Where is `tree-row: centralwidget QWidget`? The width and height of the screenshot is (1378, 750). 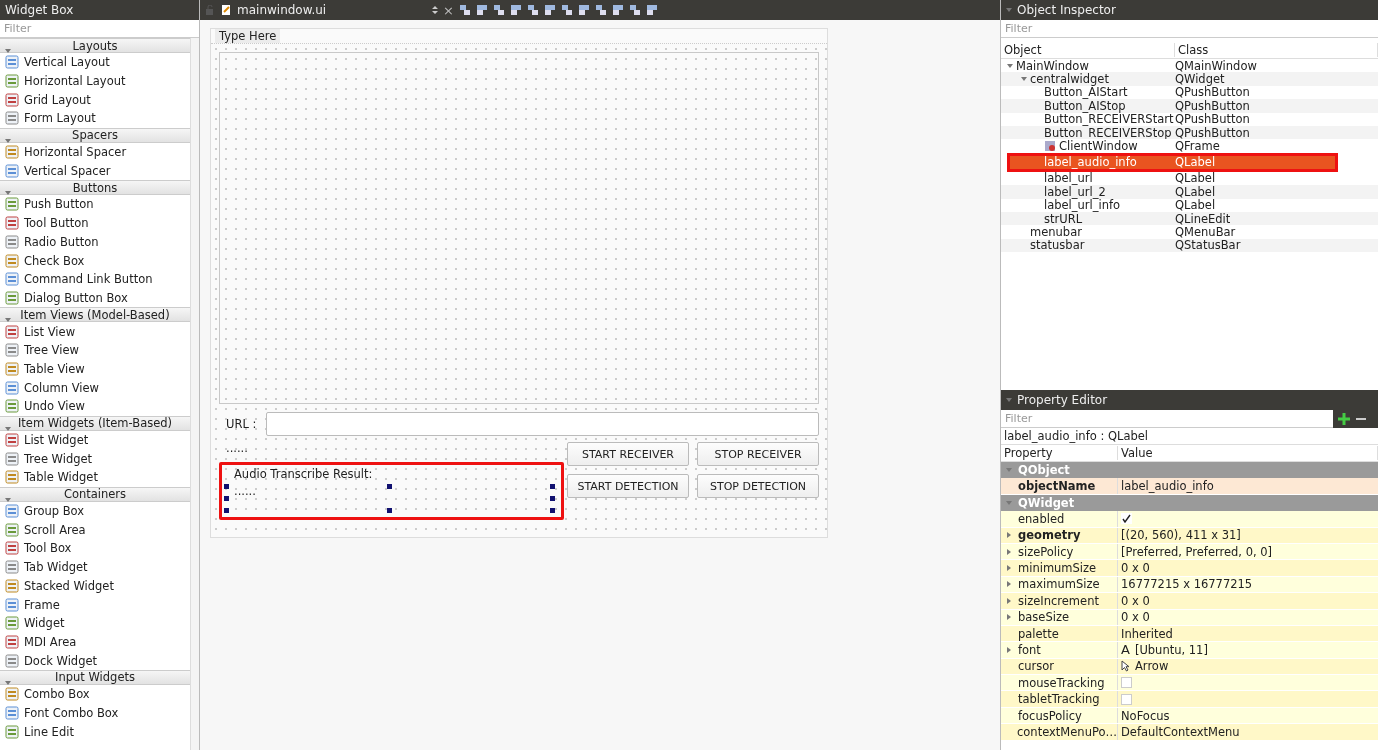
tree-row: centralwidget QWidget is located at coordinates (1189, 79).